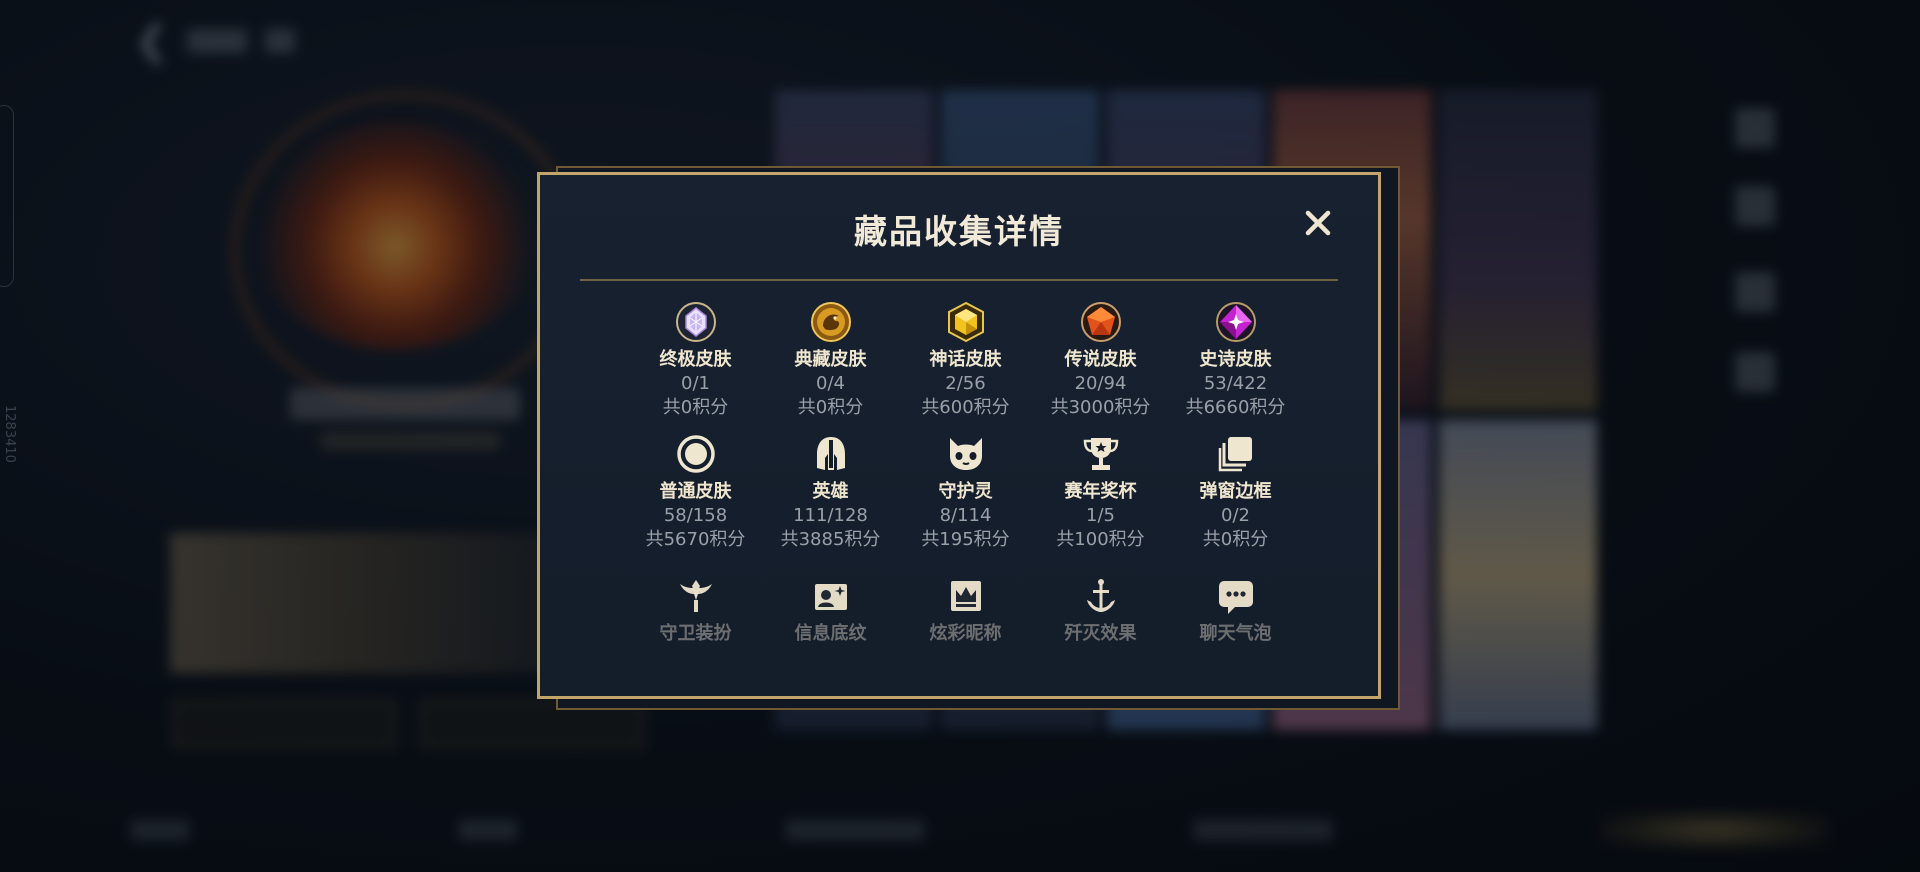  I want to click on category-name: 终极皮肤, so click(695, 359).